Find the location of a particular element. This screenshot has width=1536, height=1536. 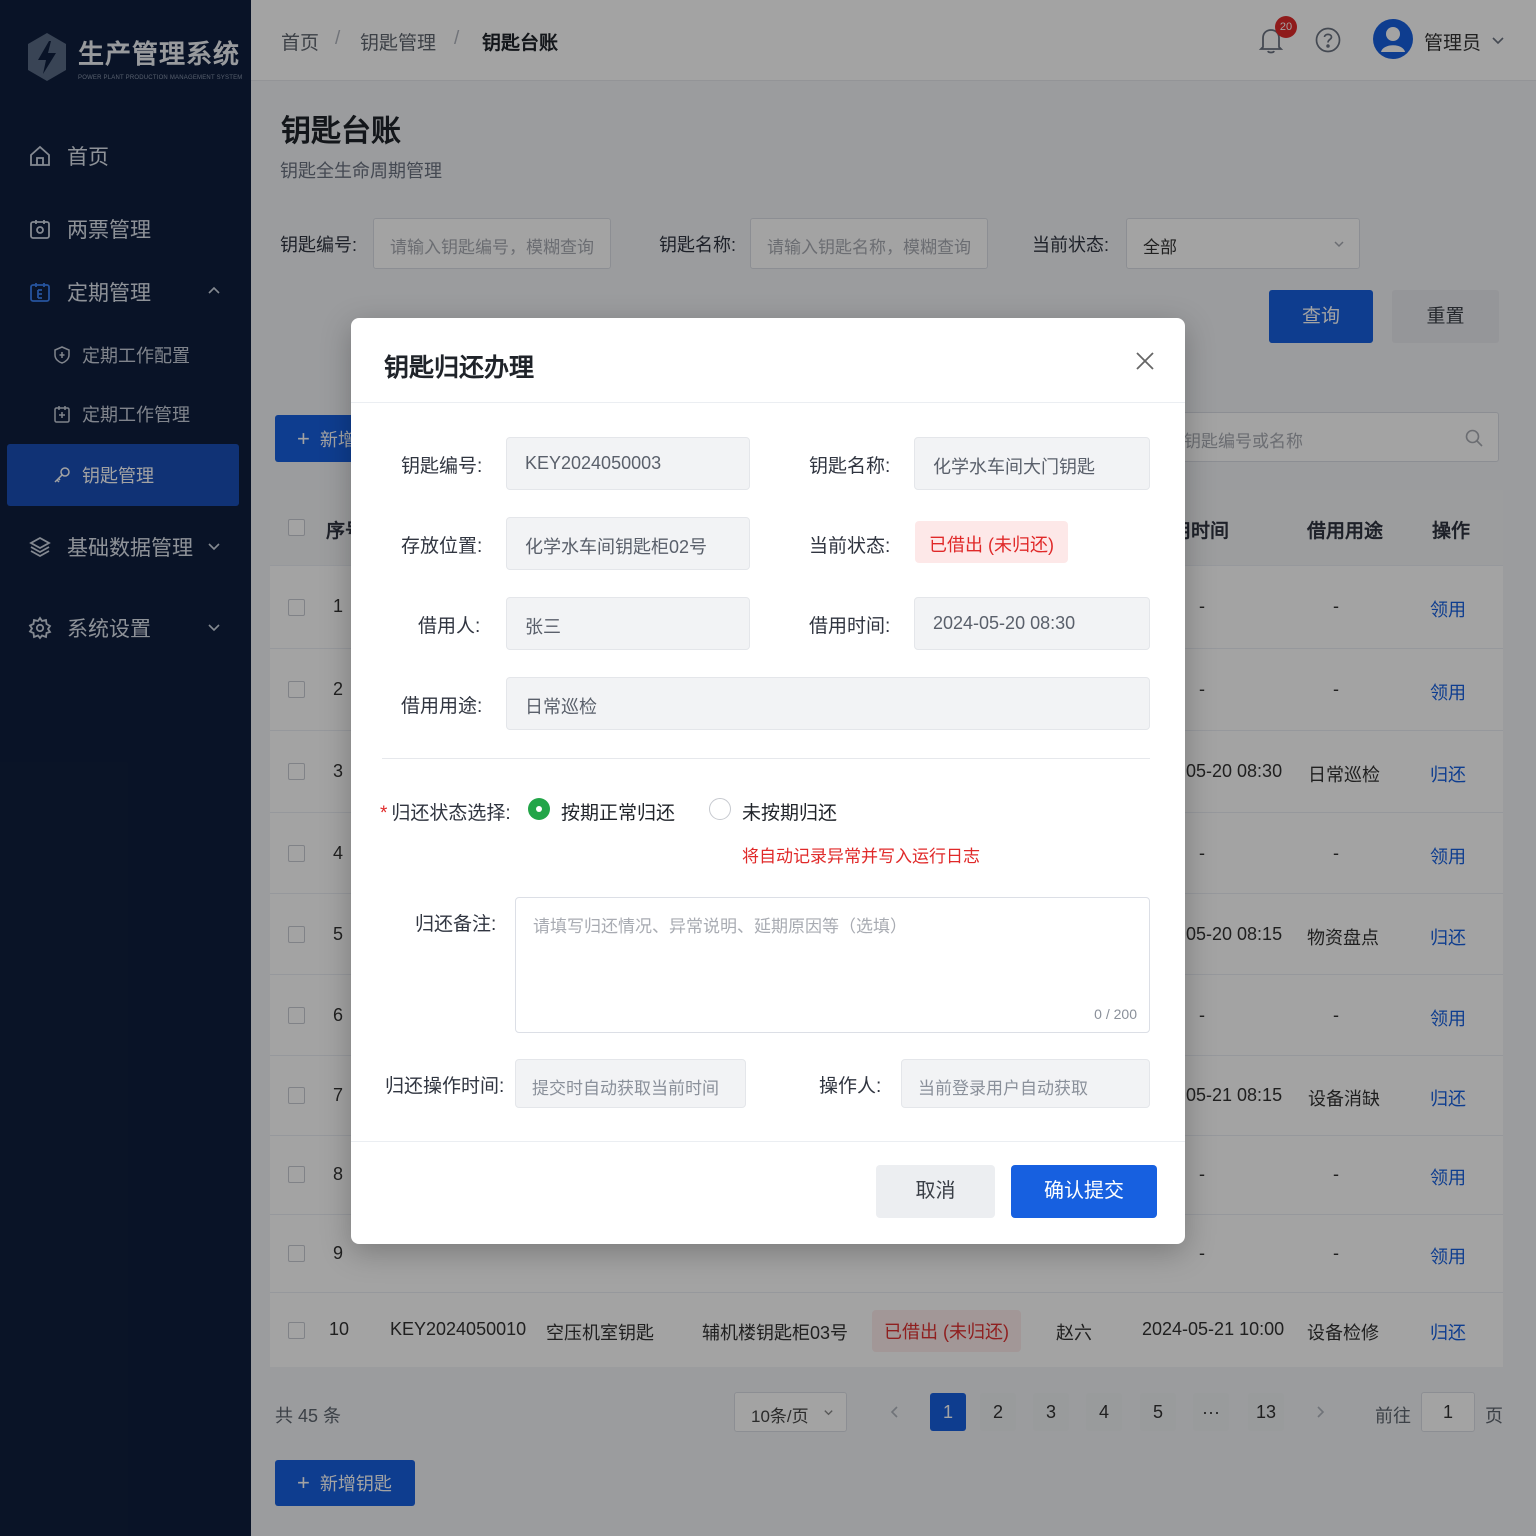

dialog-title: 钥匙归还办理 is located at coordinates (459, 368).